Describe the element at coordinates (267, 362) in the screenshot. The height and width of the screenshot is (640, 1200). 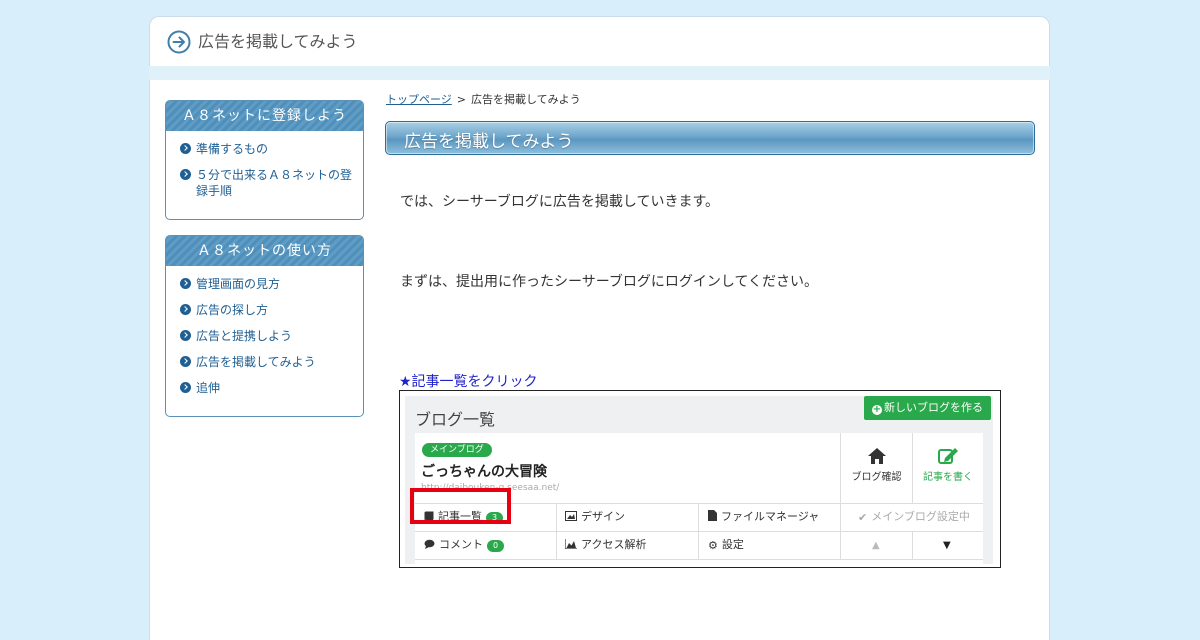
I see `sidebar-item-post-ads: 広告を掲載してみよう` at that location.